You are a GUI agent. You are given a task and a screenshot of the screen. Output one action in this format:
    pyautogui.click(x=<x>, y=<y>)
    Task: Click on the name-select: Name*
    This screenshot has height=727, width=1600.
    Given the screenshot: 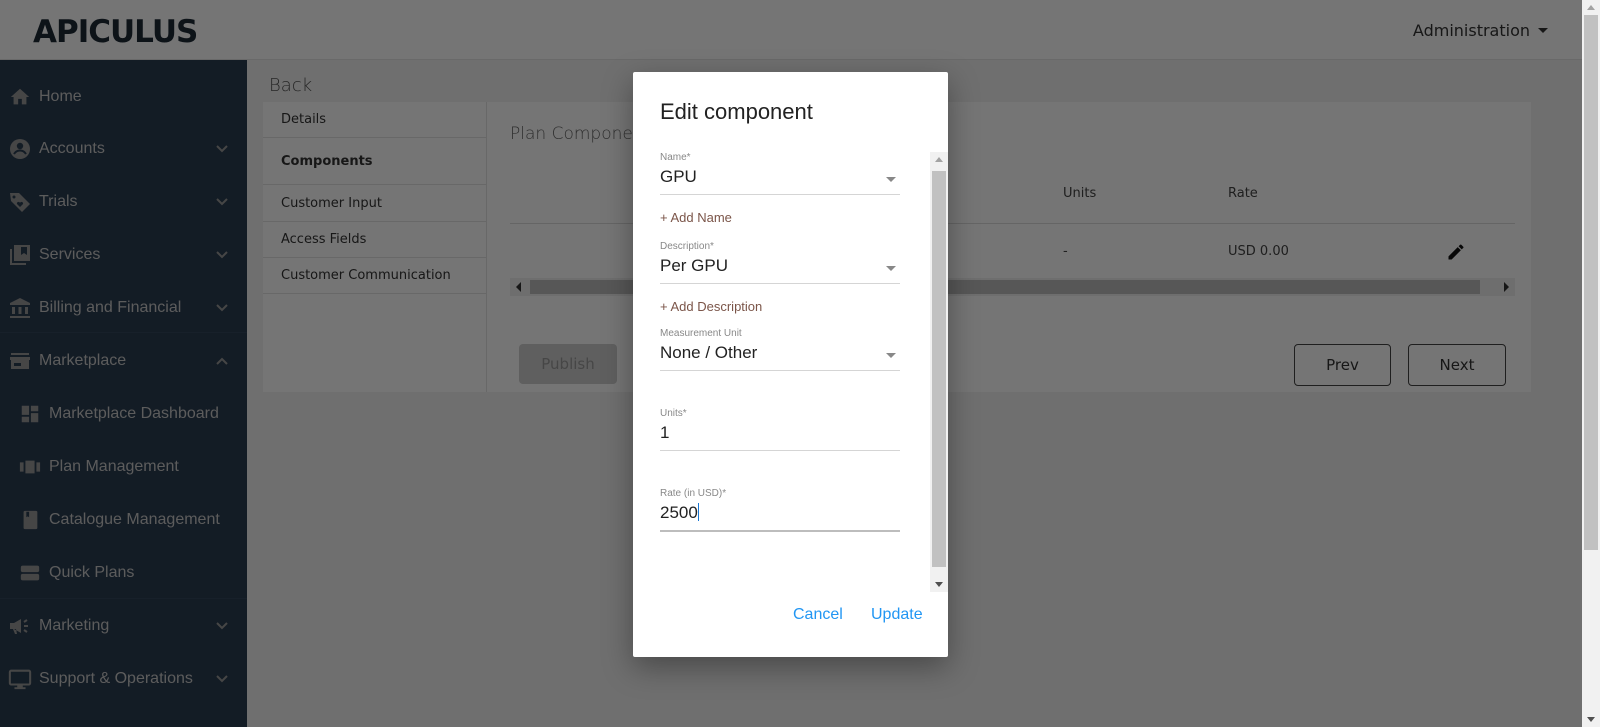 What is the action you would take?
    pyautogui.click(x=780, y=173)
    